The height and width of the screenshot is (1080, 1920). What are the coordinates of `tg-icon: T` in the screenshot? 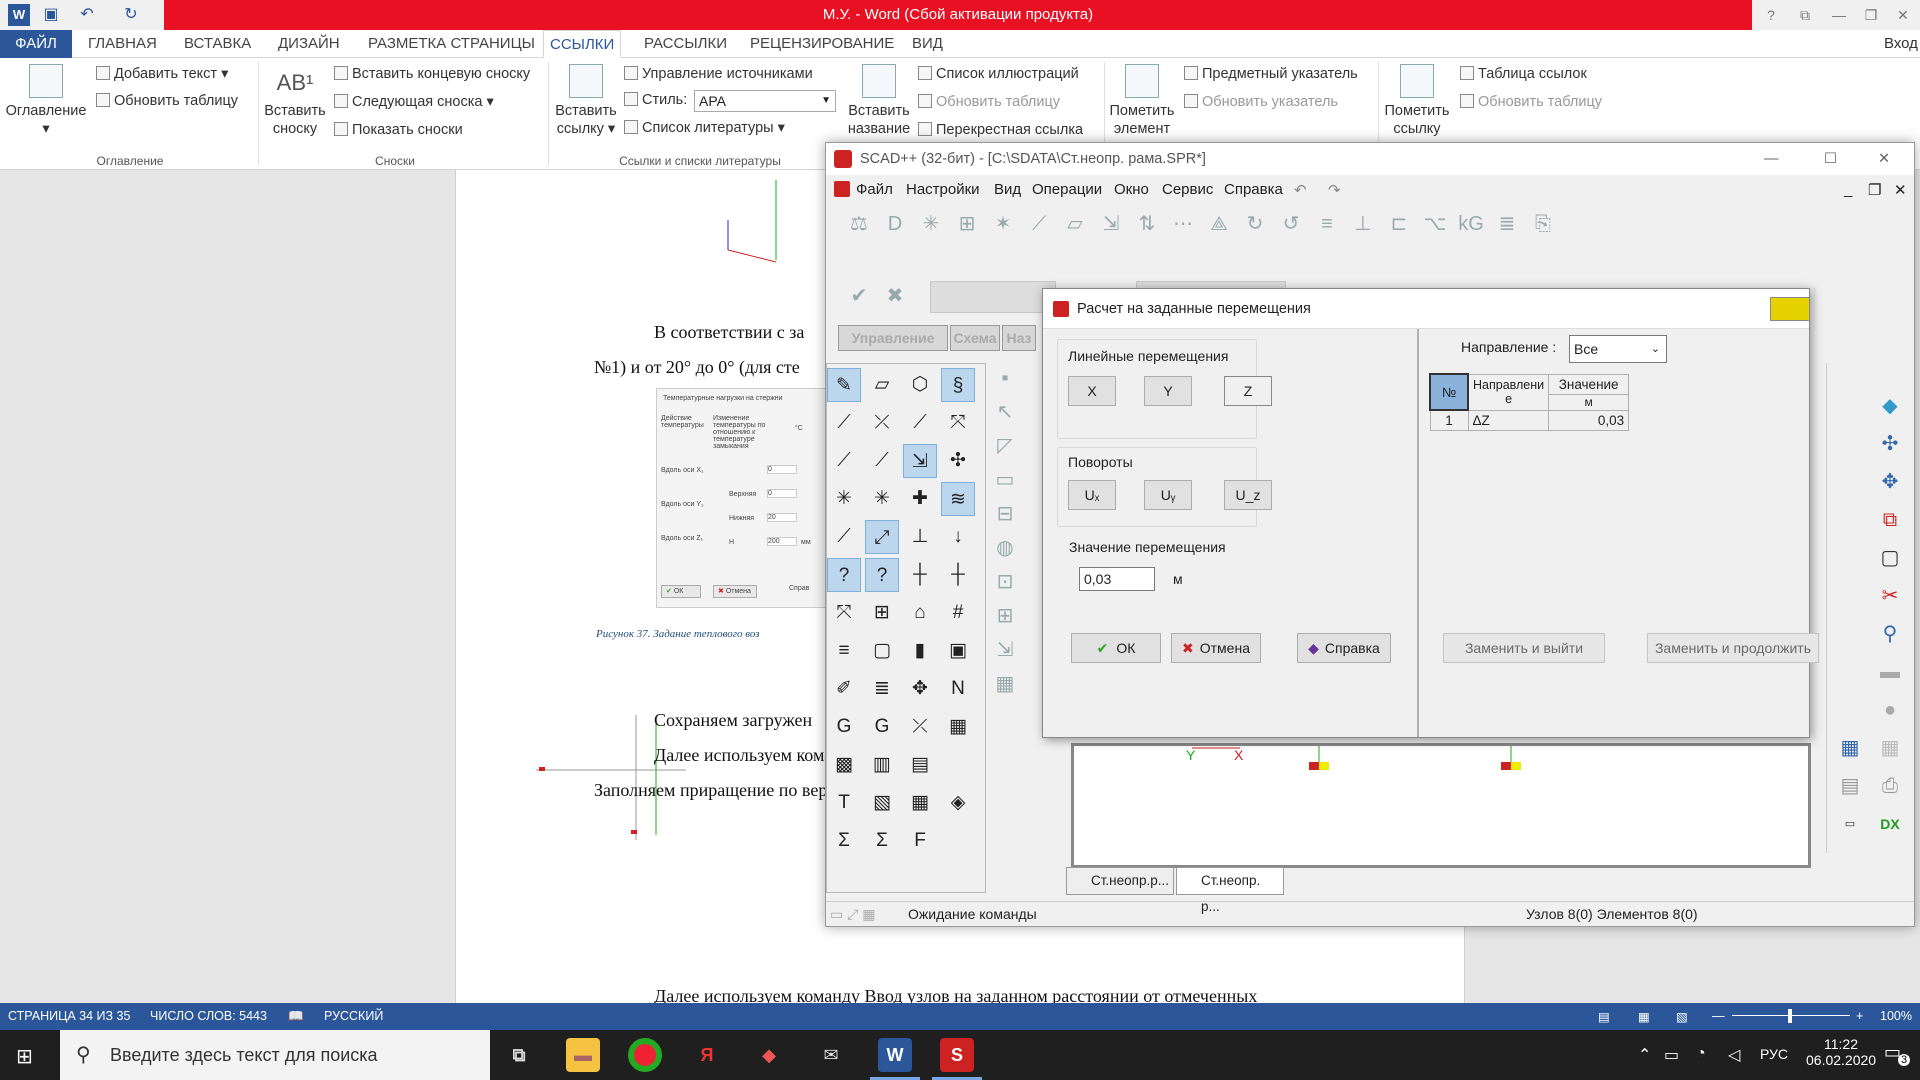 It's located at (844, 803).